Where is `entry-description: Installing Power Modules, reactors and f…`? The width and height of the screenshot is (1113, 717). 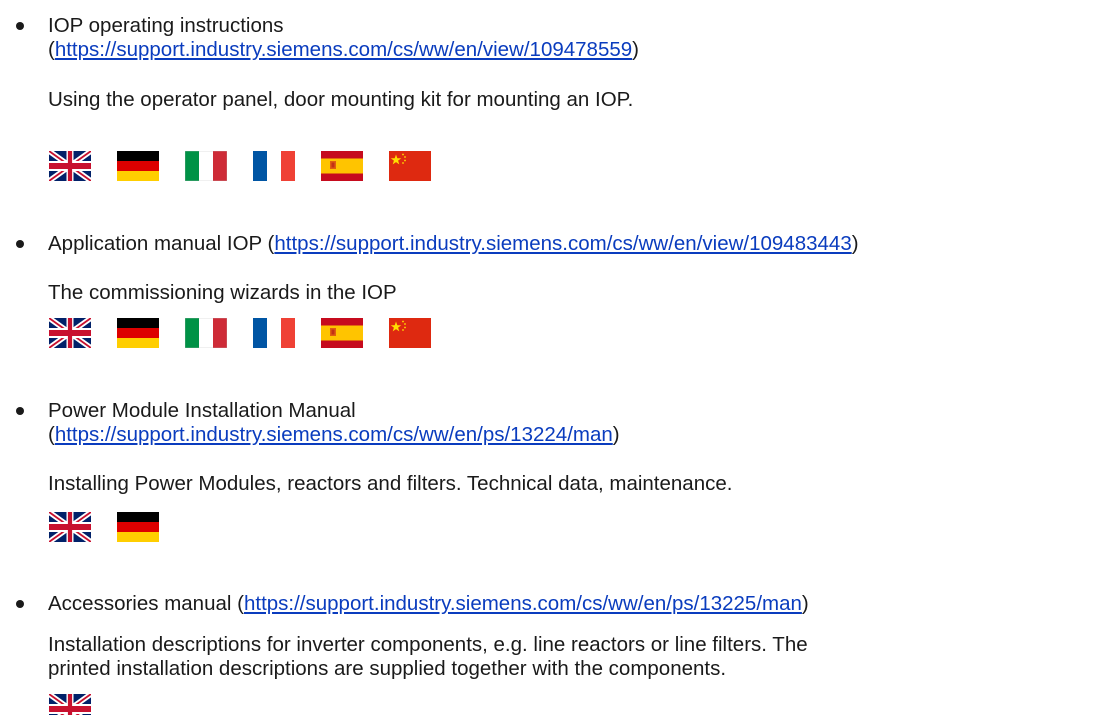 entry-description: Installing Power Modules, reactors and f… is located at coordinates (390, 484).